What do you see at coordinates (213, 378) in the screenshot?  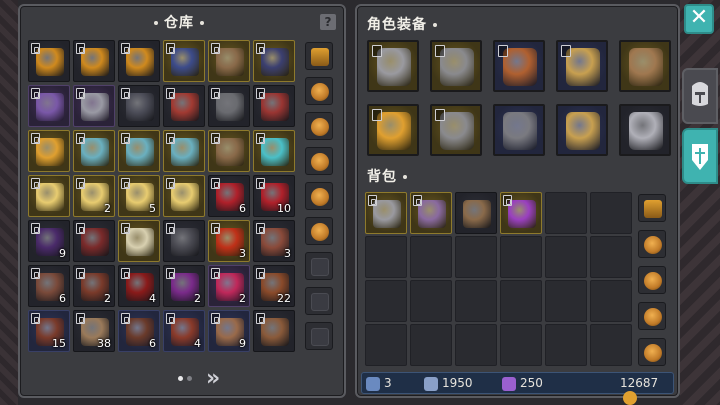 I see `next-page-button: »` at bounding box center [213, 378].